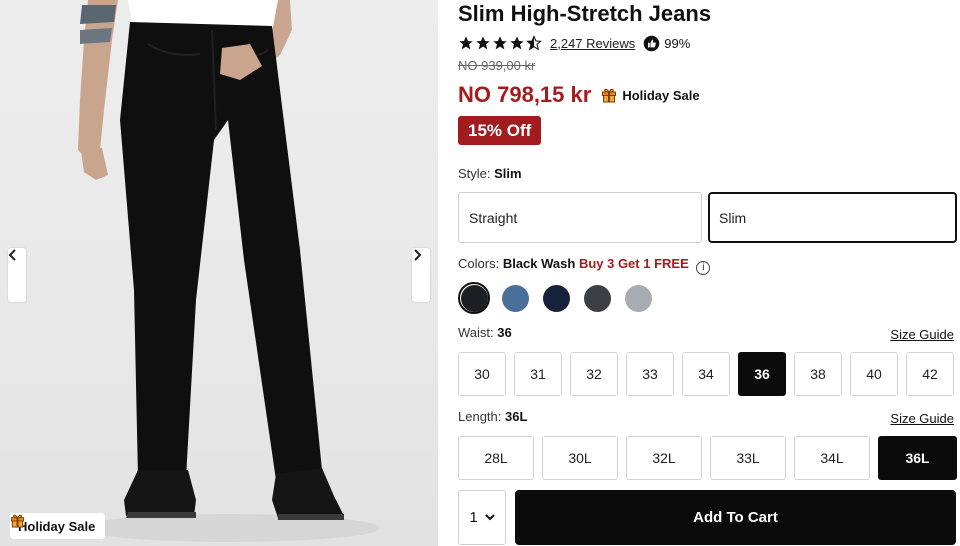 This screenshot has width=960, height=546. I want to click on promo-text: Buy 3 Get 1 FREE, so click(633, 263).